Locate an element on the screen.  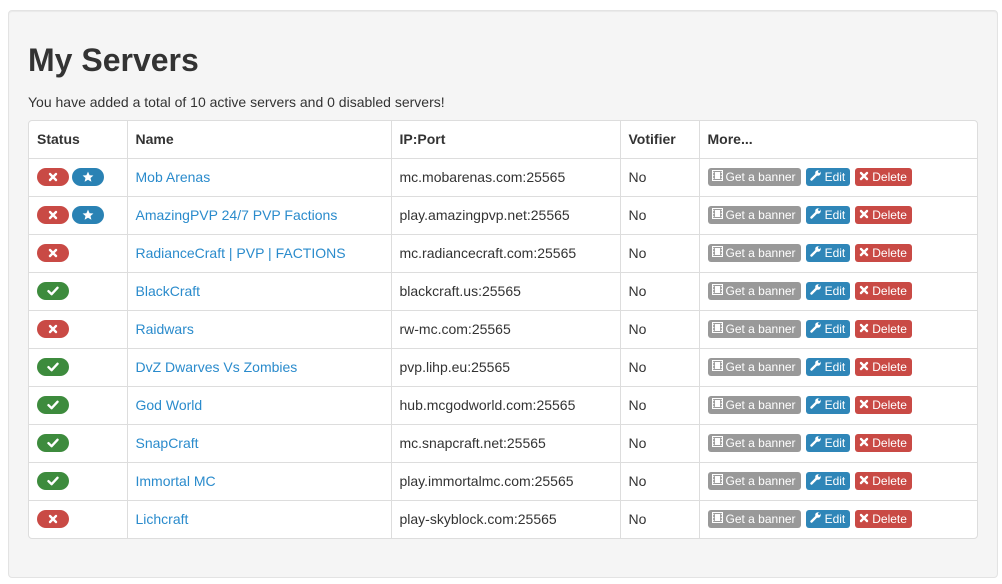
name-cell: DvZ Dwarves Vs Zombies is located at coordinates (258, 366).